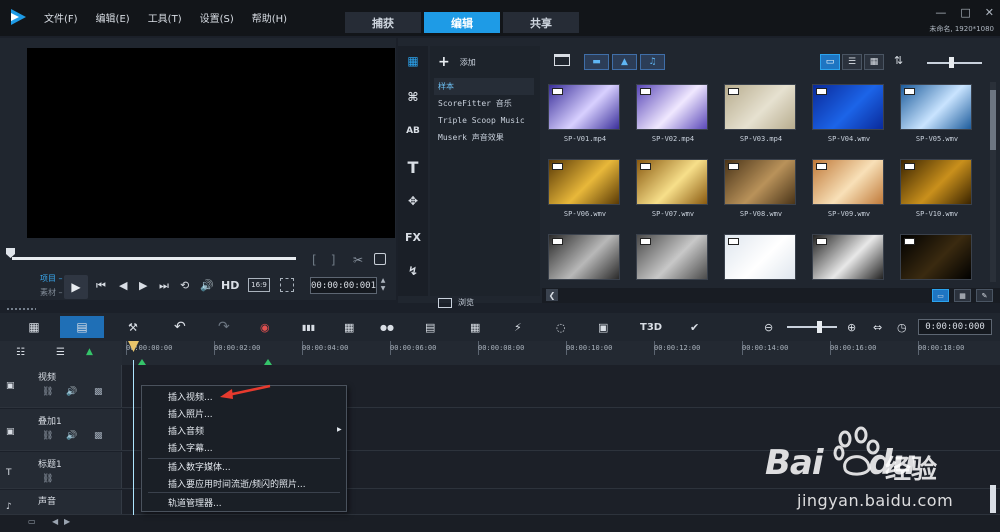  I want to click on thumbnail-size-knob, so click(951, 62).